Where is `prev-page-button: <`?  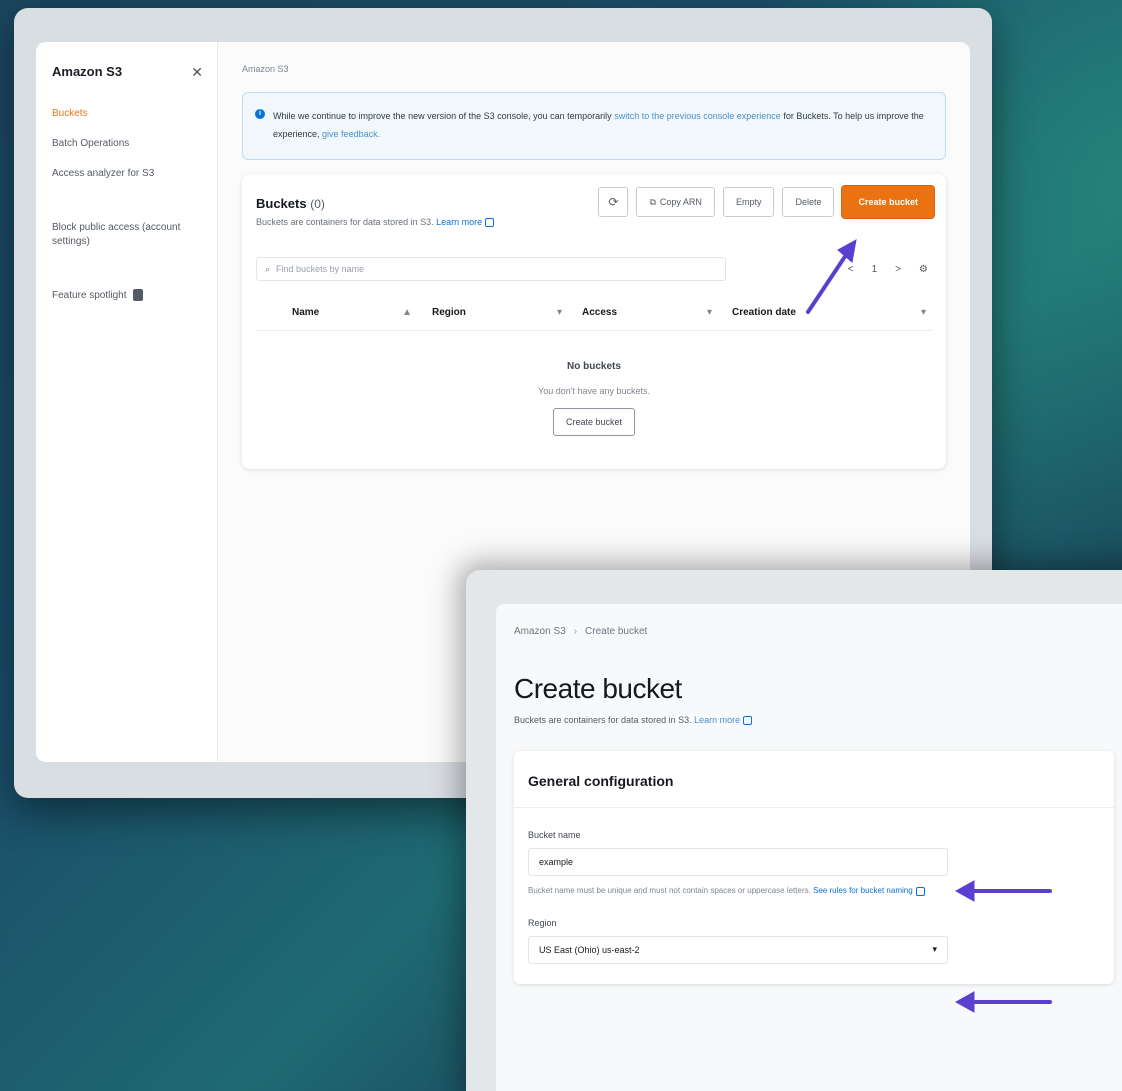 prev-page-button: < is located at coordinates (851, 269).